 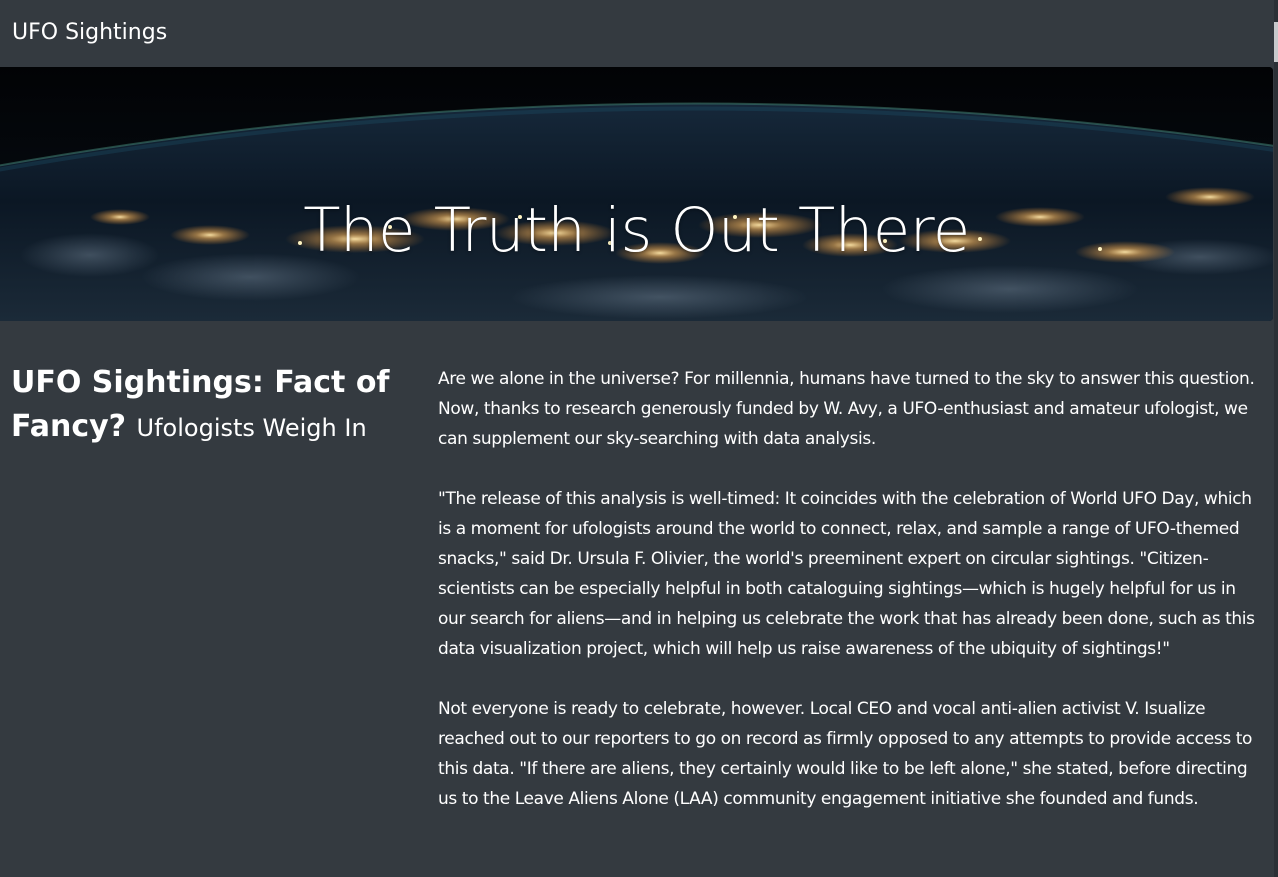 What do you see at coordinates (639, 33) in the screenshot?
I see `navbar: UFO Sightings` at bounding box center [639, 33].